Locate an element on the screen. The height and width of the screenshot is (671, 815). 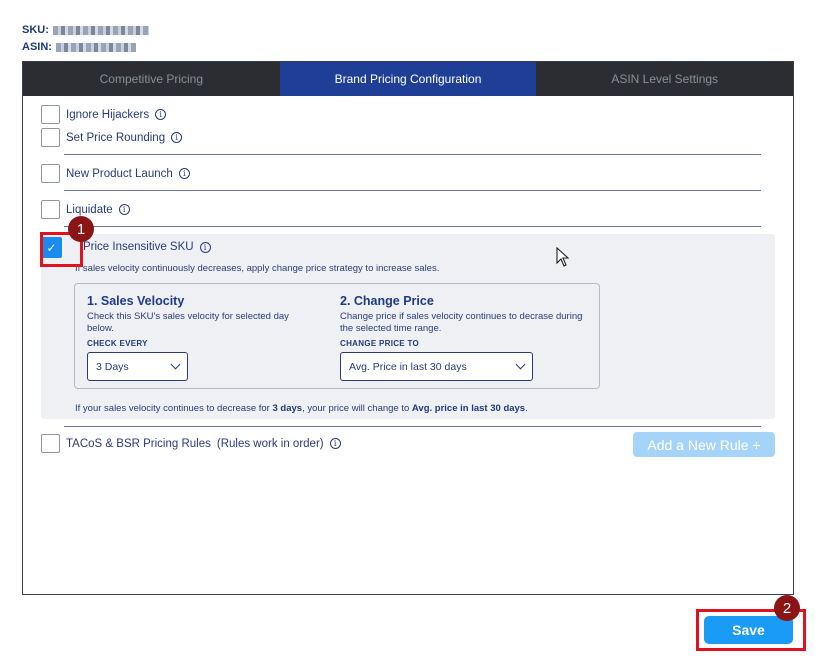
asin-label: ASIN: is located at coordinates (37, 47).